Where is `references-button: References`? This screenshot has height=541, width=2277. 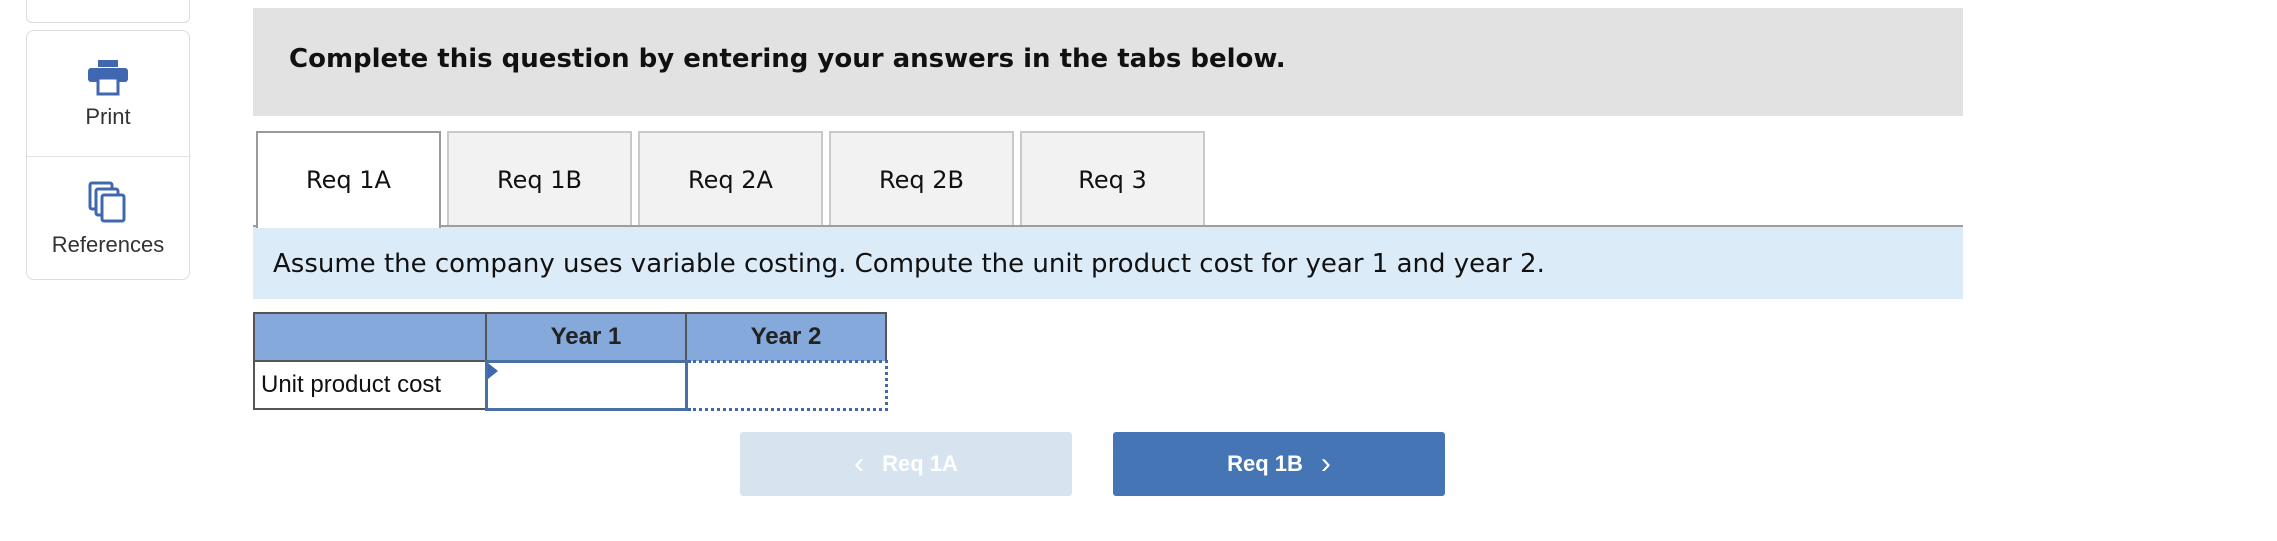 references-button: References is located at coordinates (108, 219).